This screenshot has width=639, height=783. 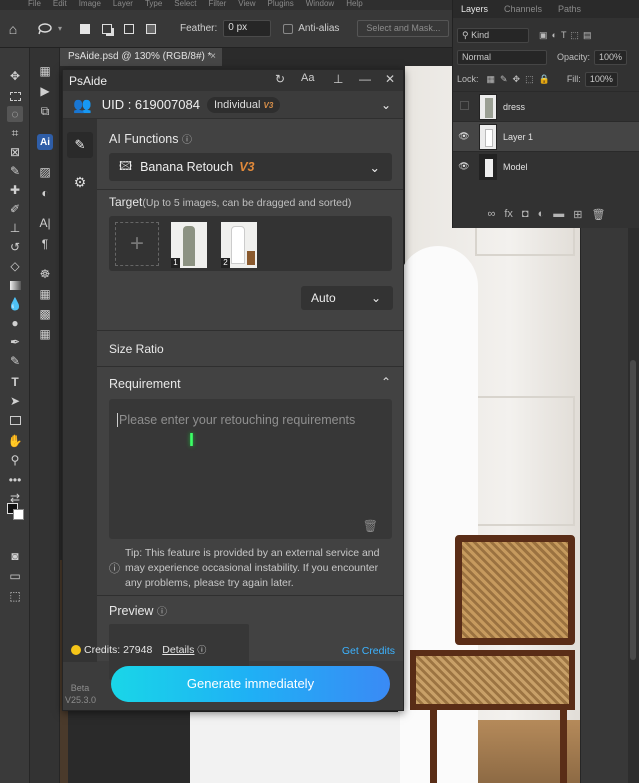 What do you see at coordinates (239, 245) in the screenshot?
I see `target-image-2: 2` at bounding box center [239, 245].